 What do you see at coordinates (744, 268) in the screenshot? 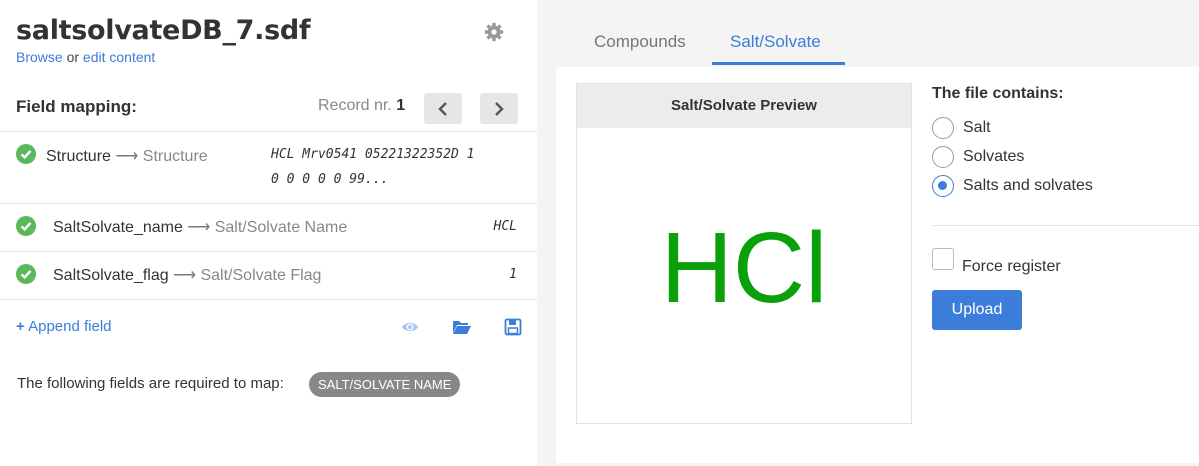
I see `molecule-formula: HCl` at bounding box center [744, 268].